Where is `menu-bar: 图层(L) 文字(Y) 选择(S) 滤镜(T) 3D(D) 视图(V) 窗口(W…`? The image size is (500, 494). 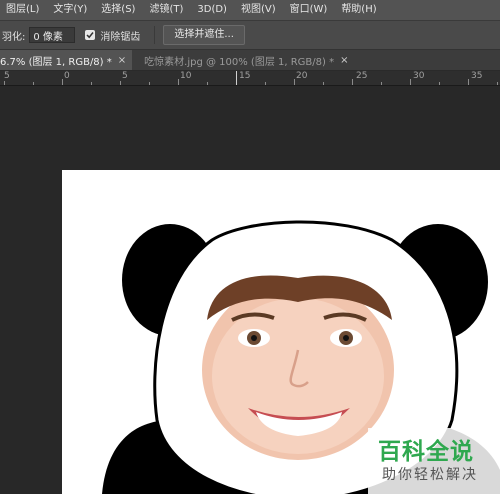 menu-bar: 图层(L) 文字(Y) 选择(S) 滤镜(T) 3D(D) 视图(V) 窗口(W… is located at coordinates (250, 10).